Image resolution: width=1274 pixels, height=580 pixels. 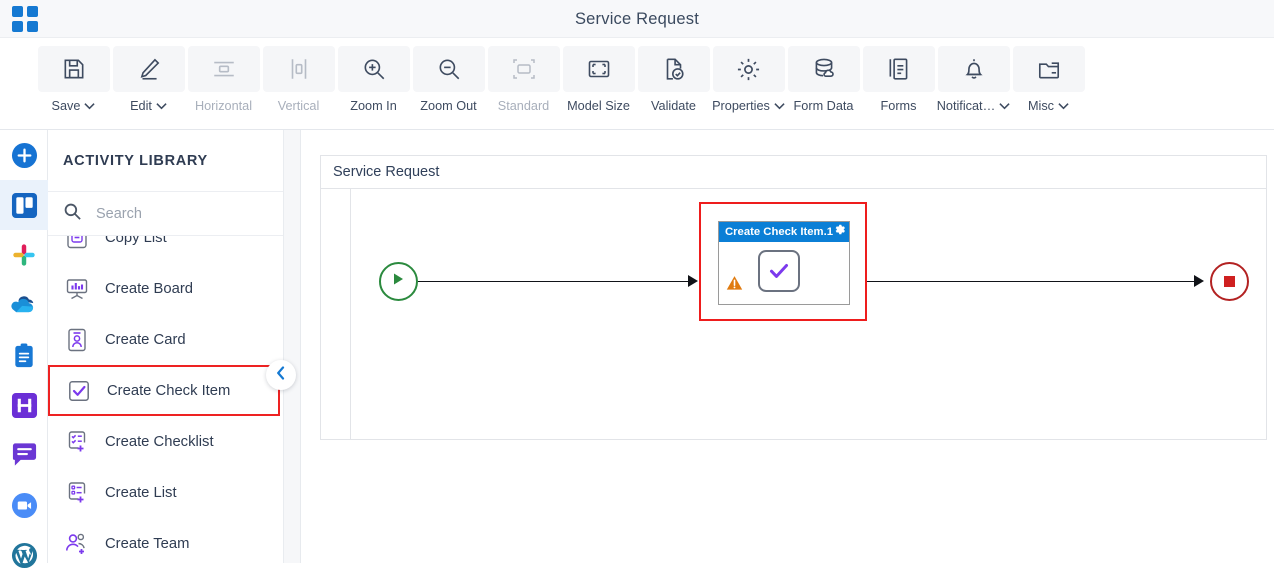 What do you see at coordinates (693, 281) in the screenshot?
I see `arrowhead-icon` at bounding box center [693, 281].